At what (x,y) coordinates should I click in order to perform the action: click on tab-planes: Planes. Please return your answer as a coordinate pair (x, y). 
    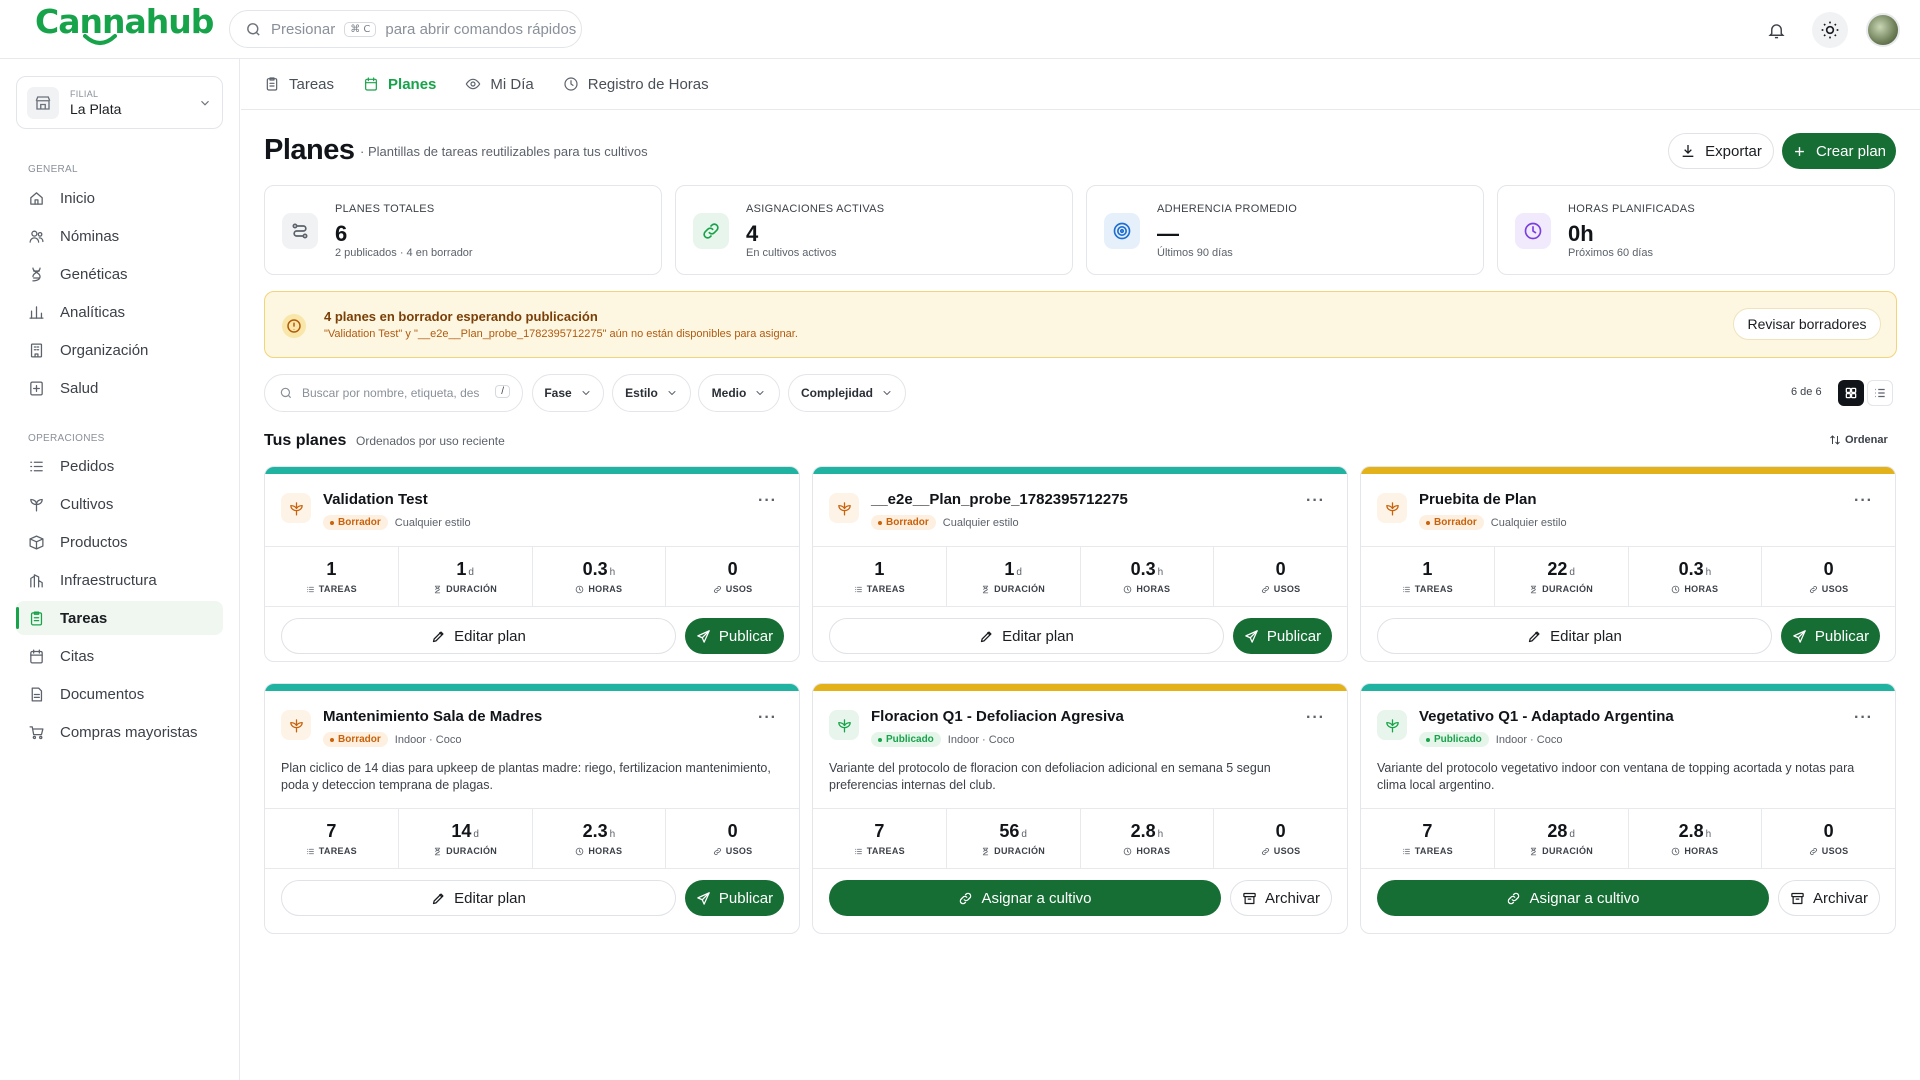
    Looking at the image, I should click on (399, 84).